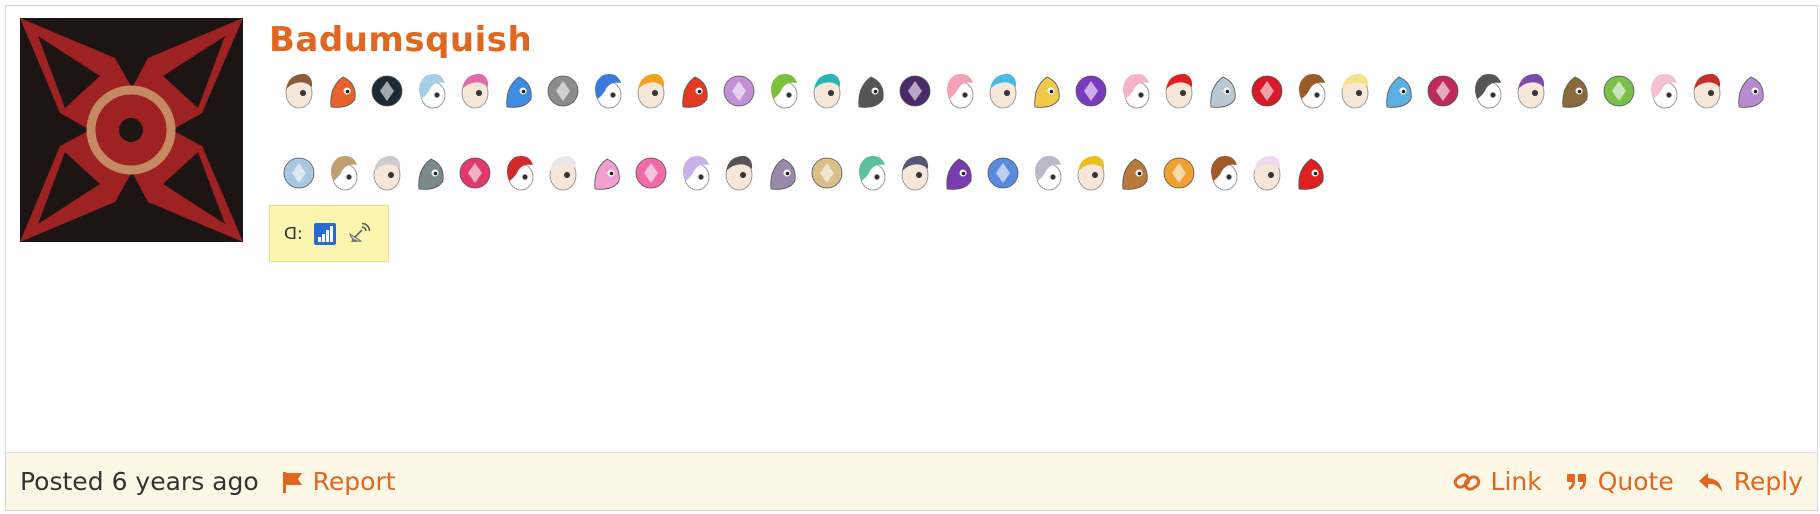 This screenshot has width=1820, height=514. What do you see at coordinates (959, 173) in the screenshot?
I see `rarity-badge-icon` at bounding box center [959, 173].